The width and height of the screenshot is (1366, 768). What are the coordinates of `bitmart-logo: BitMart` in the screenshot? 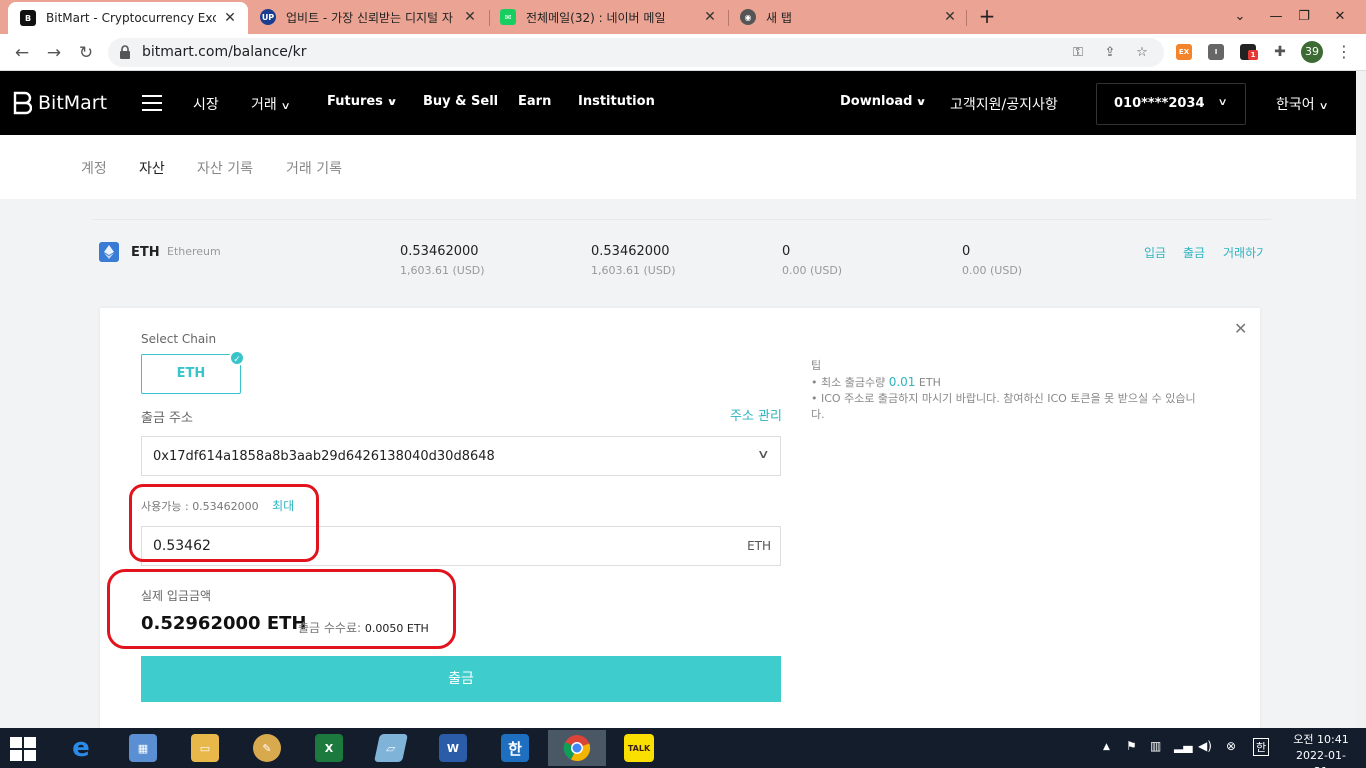 It's located at (59, 103).